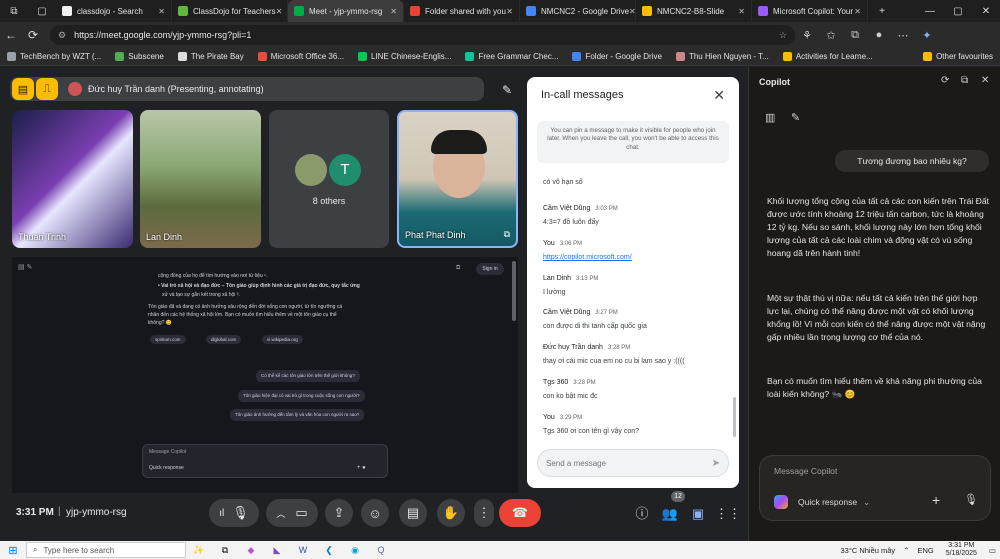 Image resolution: width=1000 pixels, height=559 pixels. I want to click on word-icon: W, so click(303, 550).